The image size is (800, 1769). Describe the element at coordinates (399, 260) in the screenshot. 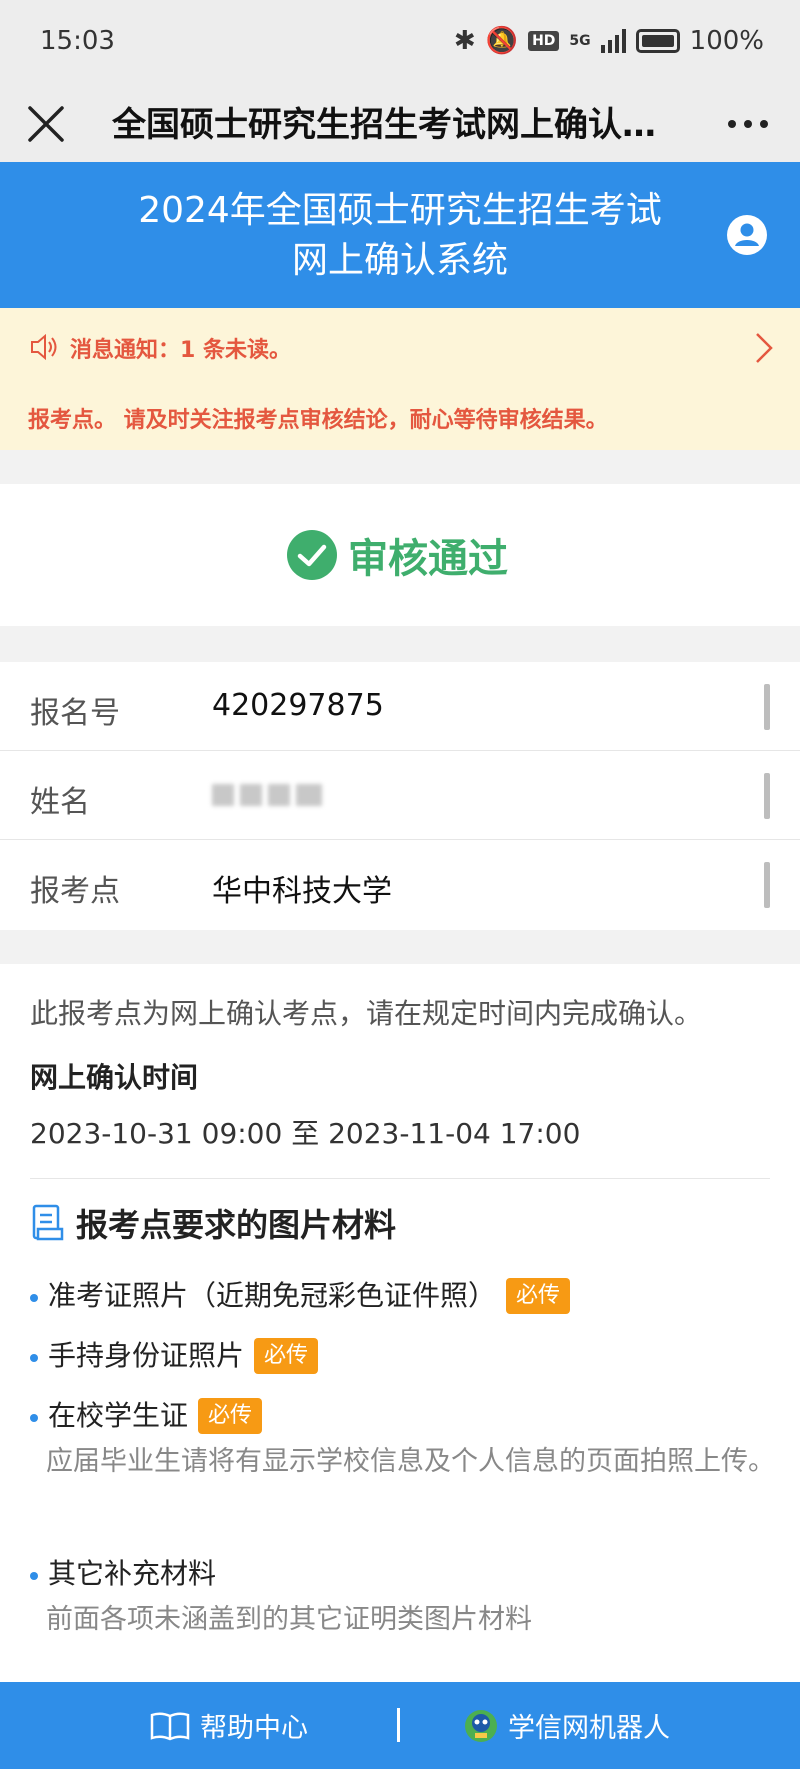

I see `system-title-line2: 网上确认系统` at that location.